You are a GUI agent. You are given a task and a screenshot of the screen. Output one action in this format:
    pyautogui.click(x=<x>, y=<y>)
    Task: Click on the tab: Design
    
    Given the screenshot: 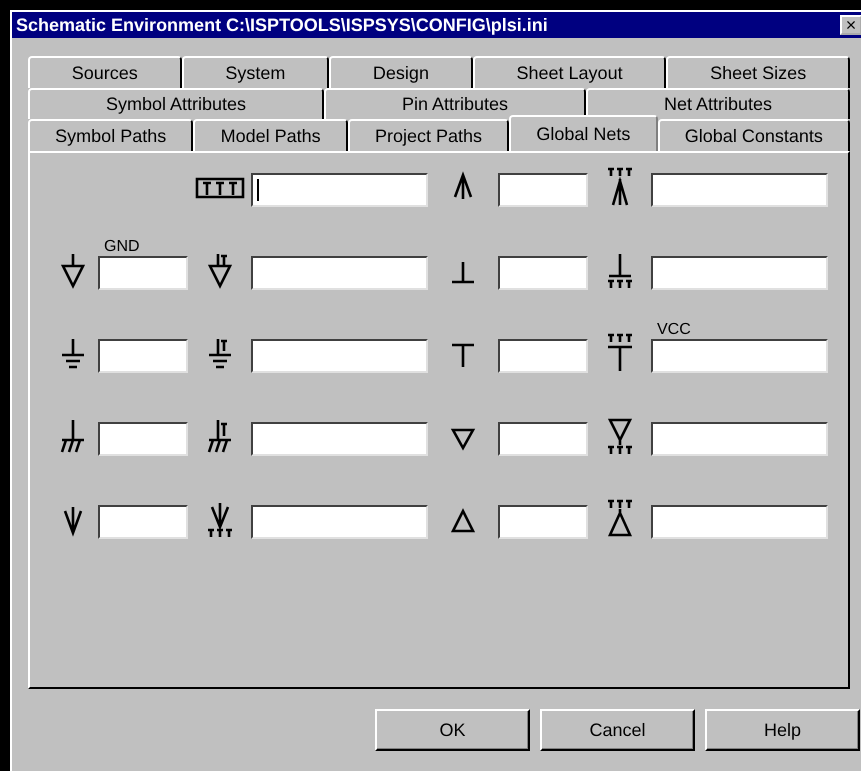 What is the action you would take?
    pyautogui.click(x=401, y=72)
    